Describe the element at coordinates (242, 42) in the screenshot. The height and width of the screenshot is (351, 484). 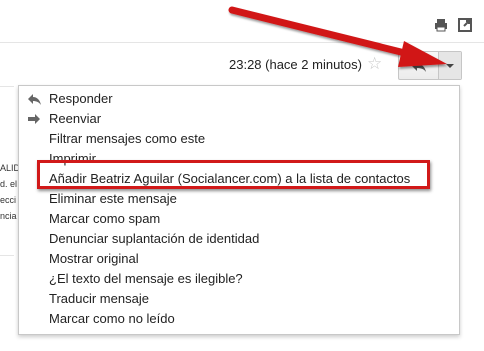
I see `header-divider` at that location.